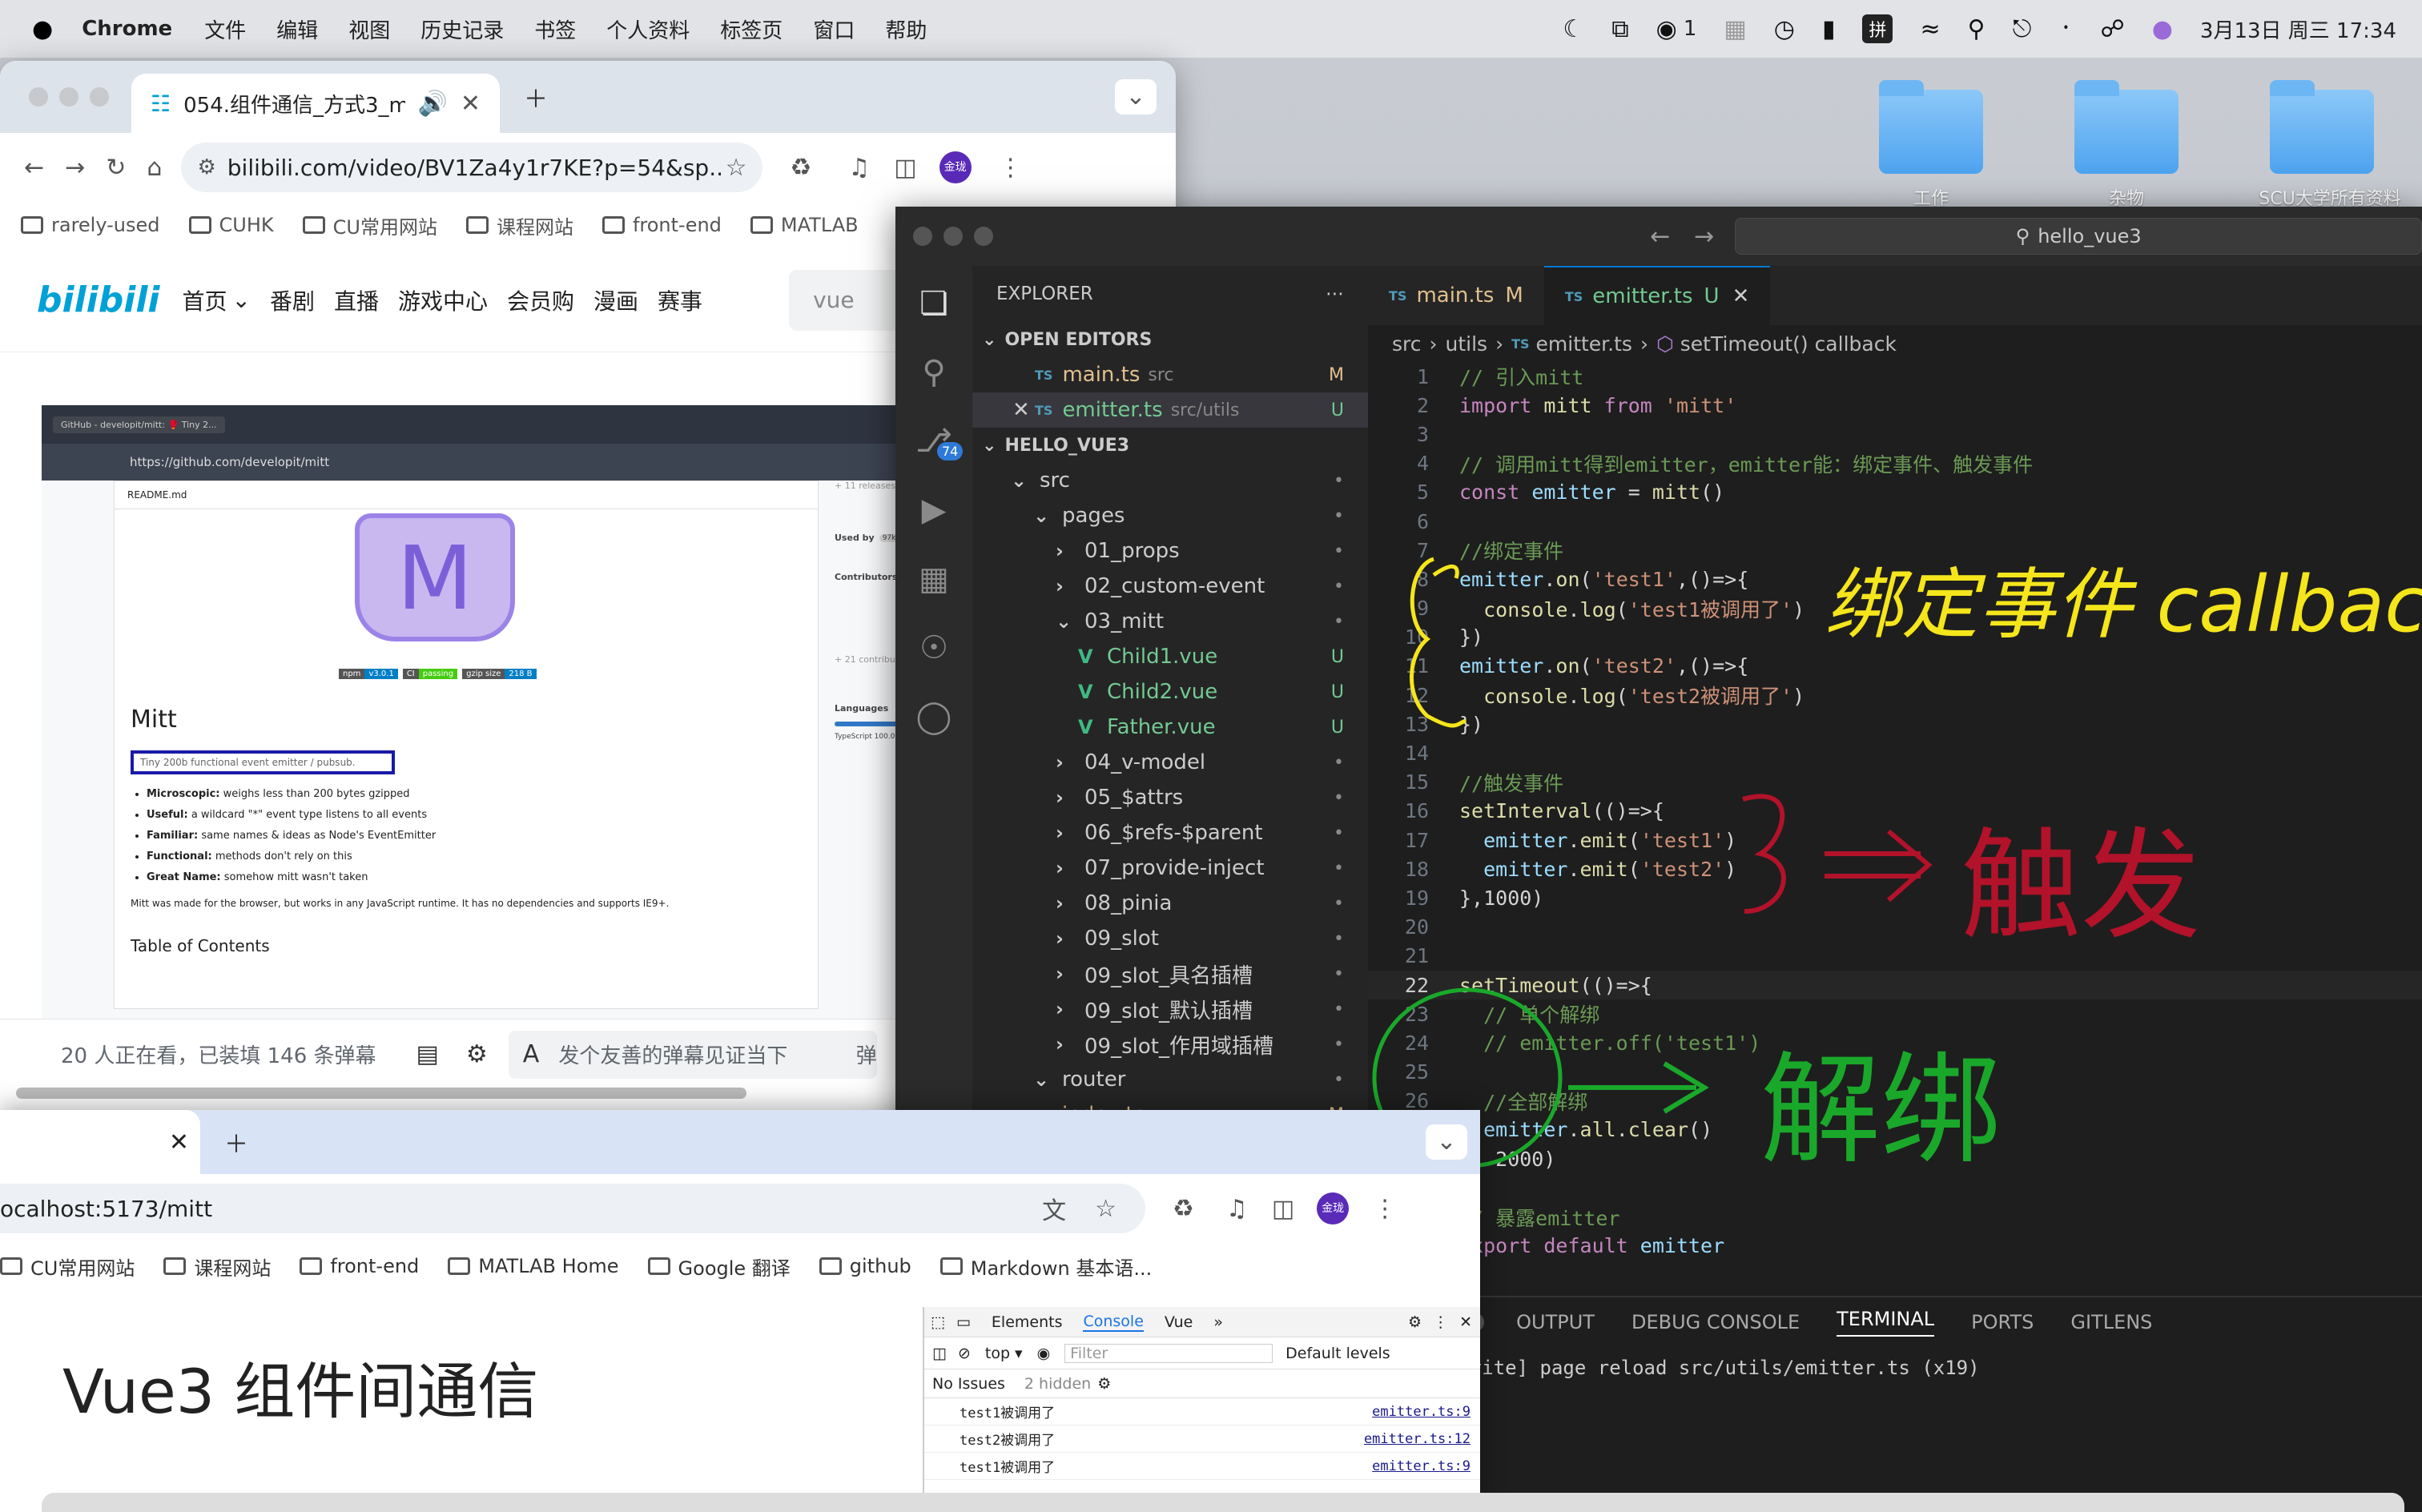 This screenshot has width=2422, height=1512. I want to click on code-line: 26 //全部解绑 //全部解绑, so click(1895, 1101).